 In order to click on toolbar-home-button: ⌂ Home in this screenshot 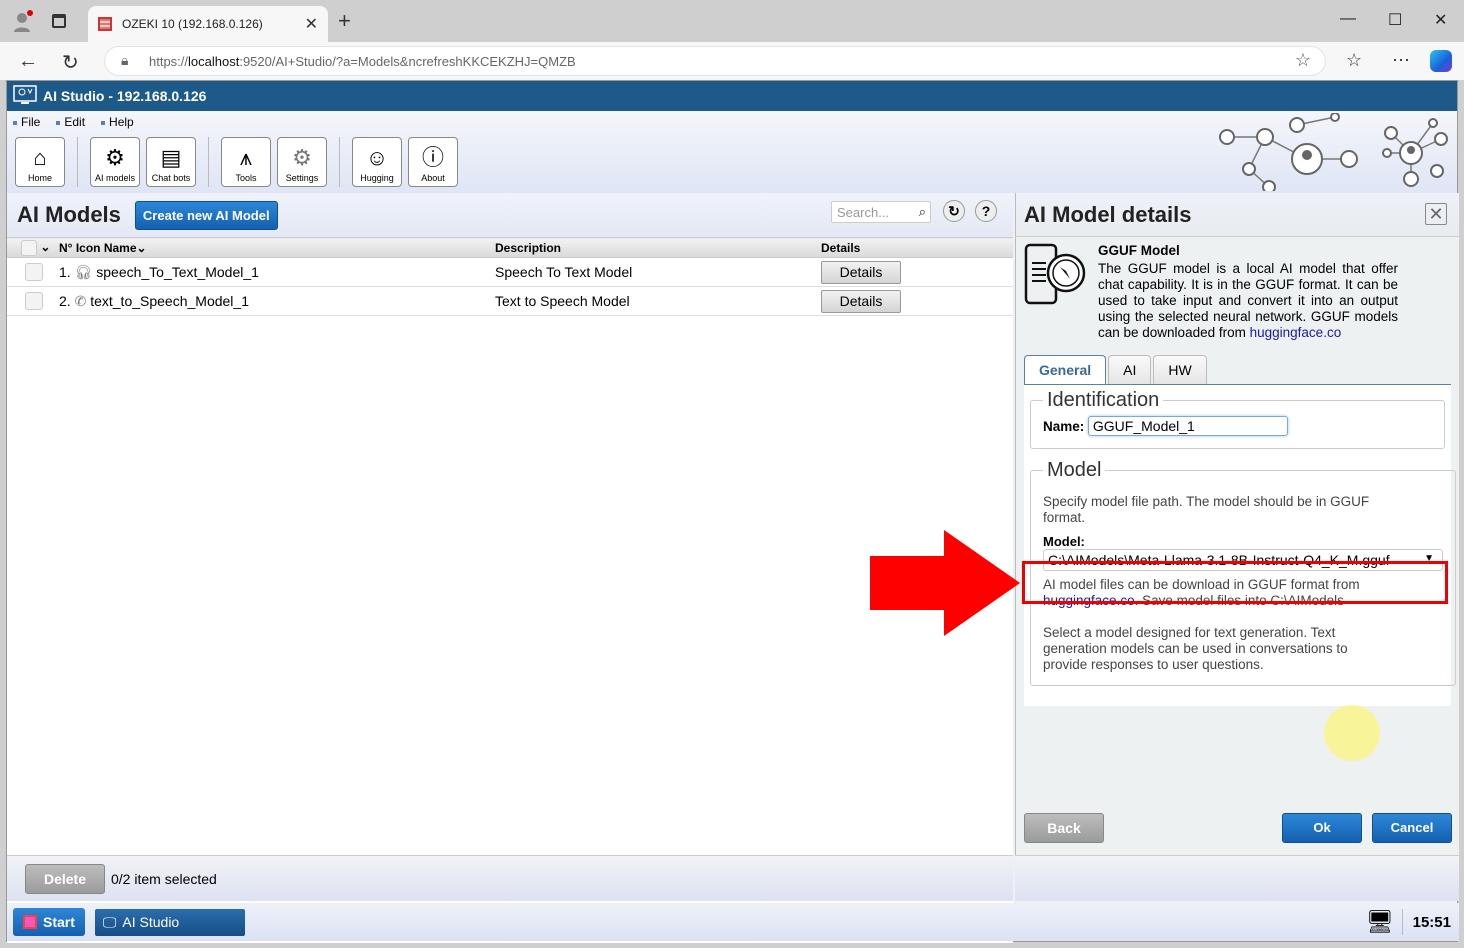, I will do `click(40, 162)`.